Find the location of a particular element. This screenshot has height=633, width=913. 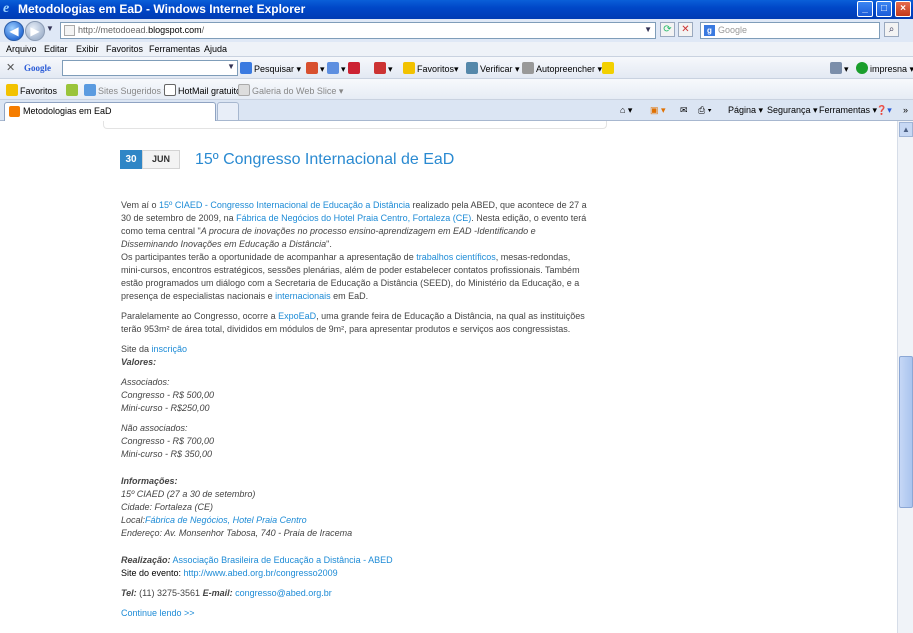

back-button: ◀ is located at coordinates (14, 31).